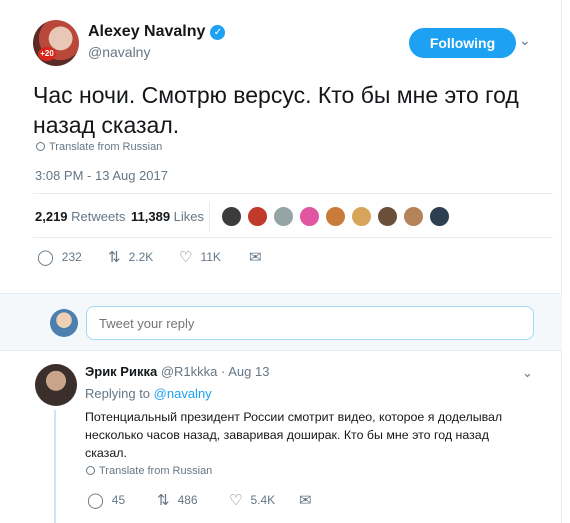 The height and width of the screenshot is (523, 570). I want to click on reply-input, so click(310, 323).